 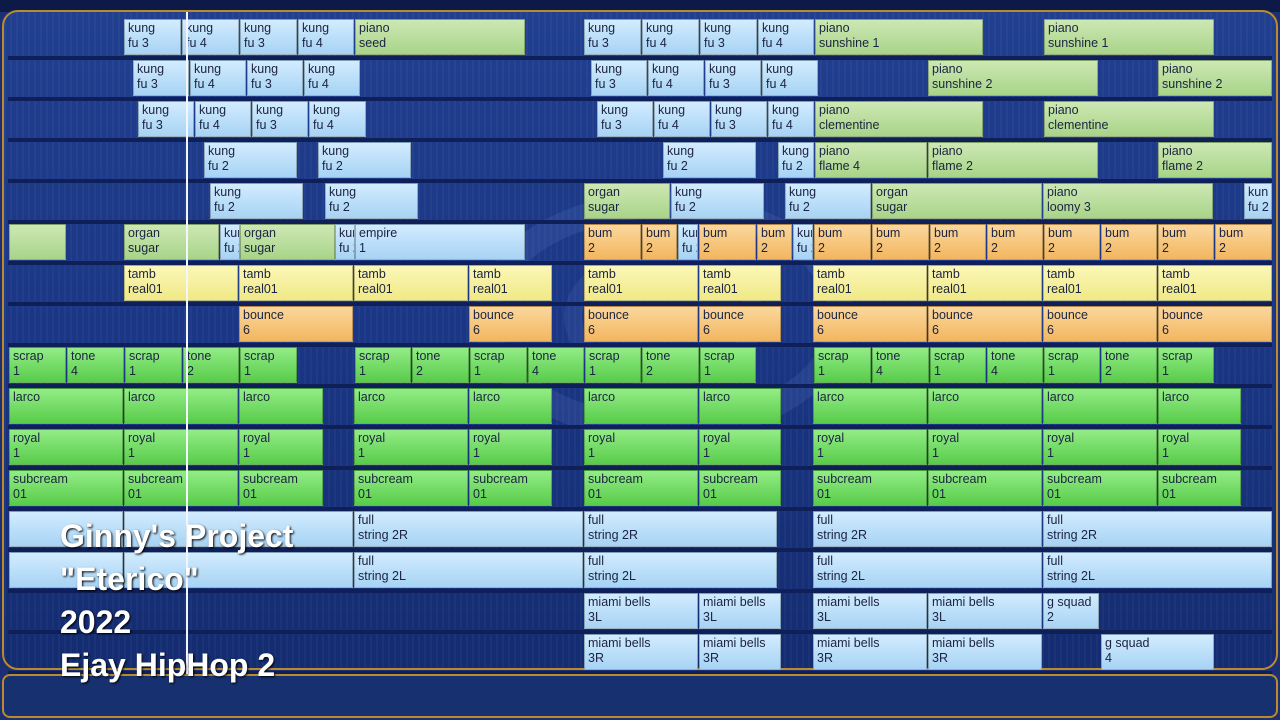 What do you see at coordinates (1071, 611) in the screenshot?
I see `sample-block: g squad 2` at bounding box center [1071, 611].